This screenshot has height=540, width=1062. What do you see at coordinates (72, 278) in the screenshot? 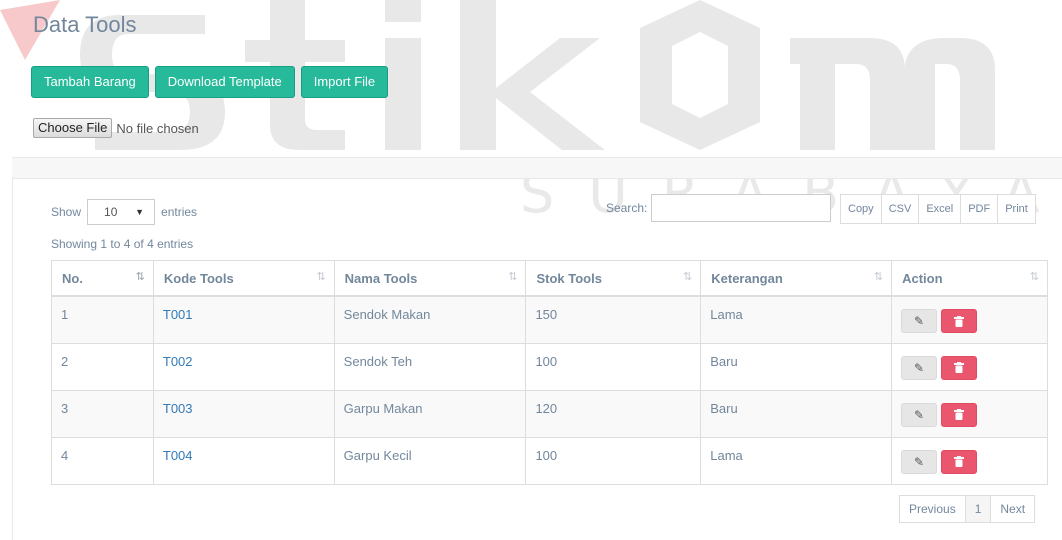
I see `column-header-label: No.` at bounding box center [72, 278].